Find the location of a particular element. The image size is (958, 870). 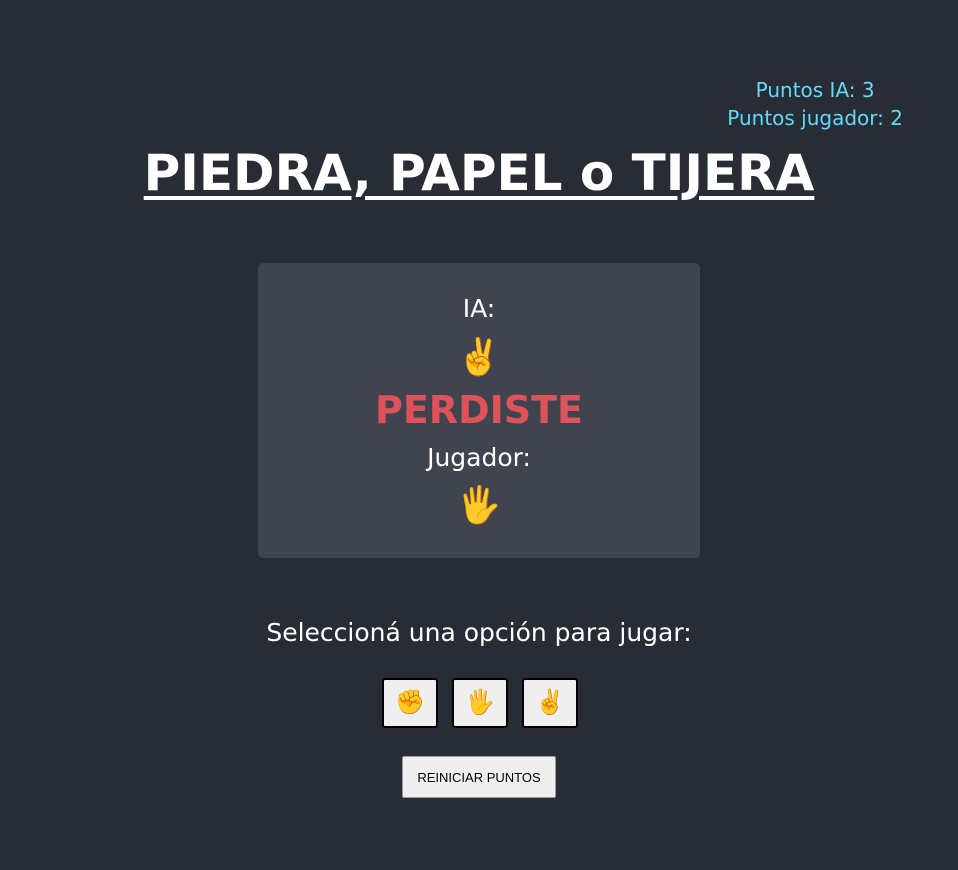

player-label: Jugador: is located at coordinates (479, 457).